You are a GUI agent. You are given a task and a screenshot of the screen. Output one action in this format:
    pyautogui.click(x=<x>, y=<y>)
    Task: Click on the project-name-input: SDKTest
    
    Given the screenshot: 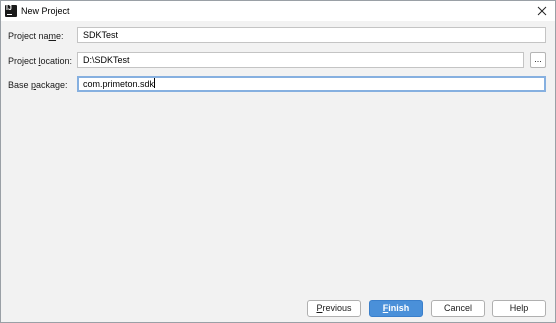 What is the action you would take?
    pyautogui.click(x=311, y=35)
    